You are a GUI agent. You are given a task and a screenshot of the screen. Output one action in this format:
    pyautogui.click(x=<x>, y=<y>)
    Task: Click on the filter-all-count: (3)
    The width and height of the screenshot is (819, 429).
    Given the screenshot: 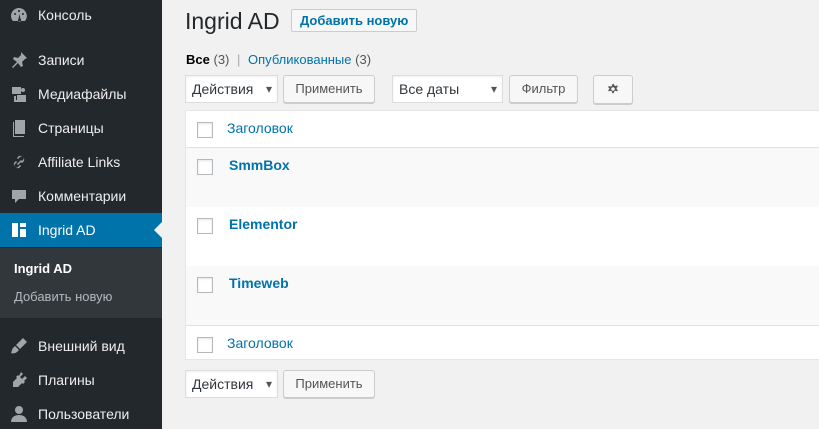 What is the action you would take?
    pyautogui.click(x=221, y=59)
    